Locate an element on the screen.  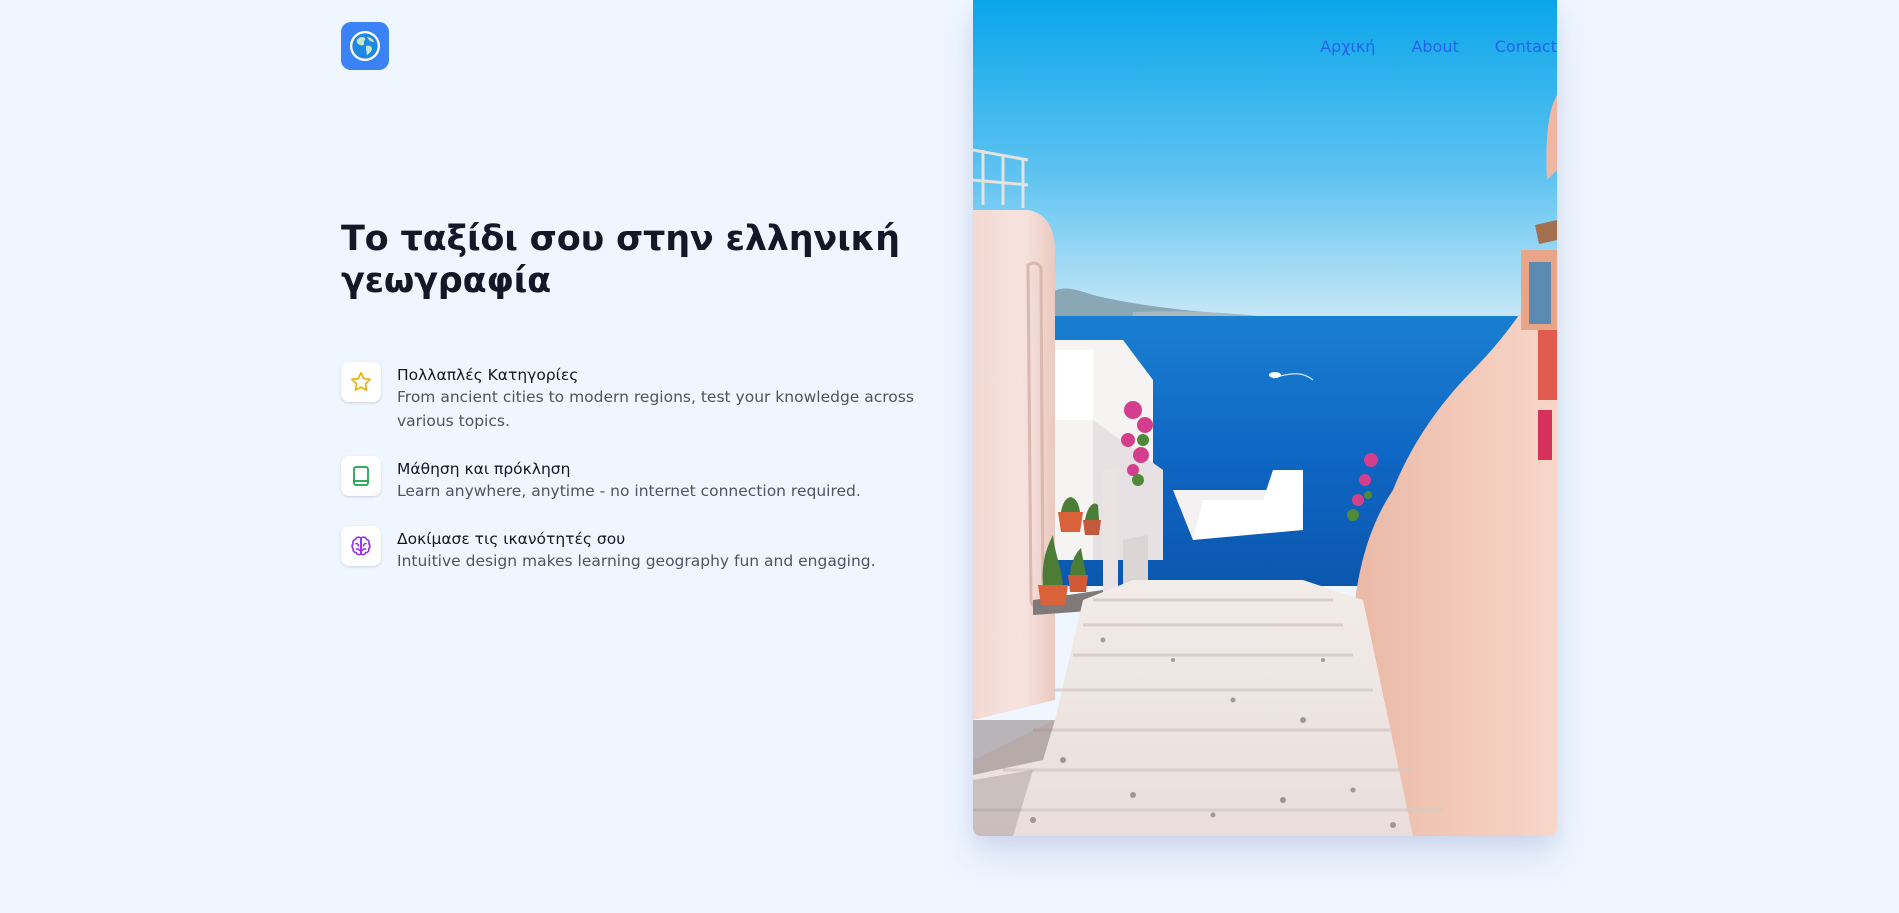
feature-title: Μάθηση και πρόκληση is located at coordinates (484, 469).